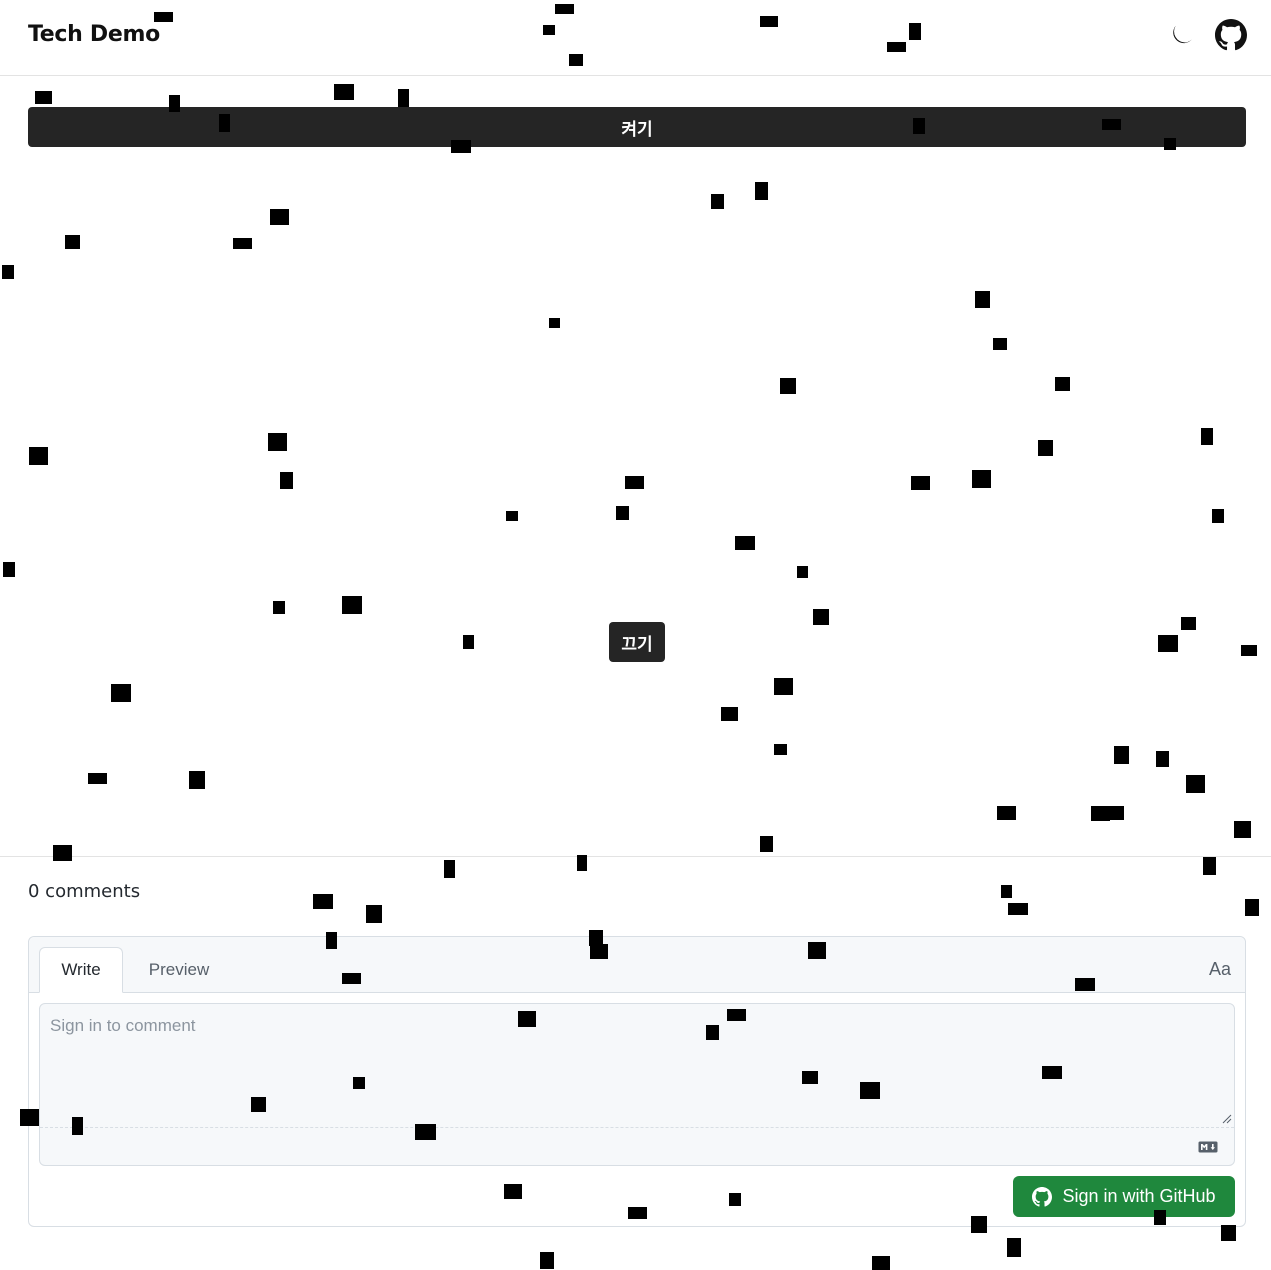  Describe the element at coordinates (1220, 969) in the screenshot. I see `format-toggle-button: Aa` at that location.